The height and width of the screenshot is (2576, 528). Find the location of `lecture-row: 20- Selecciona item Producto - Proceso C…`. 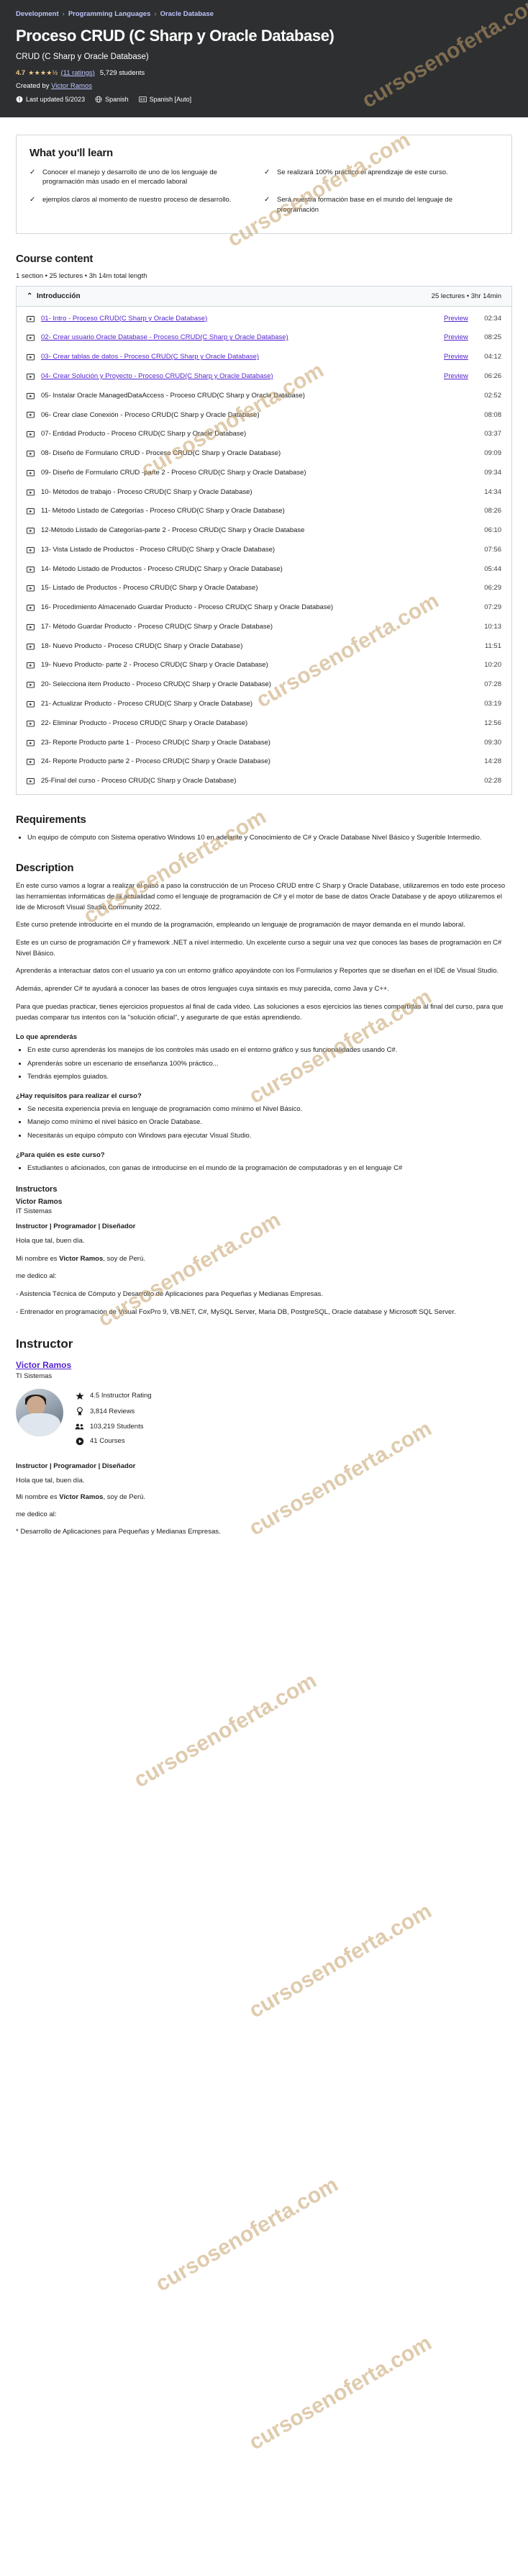

lecture-row: 20- Selecciona item Producto - Proceso C… is located at coordinates (264, 685).